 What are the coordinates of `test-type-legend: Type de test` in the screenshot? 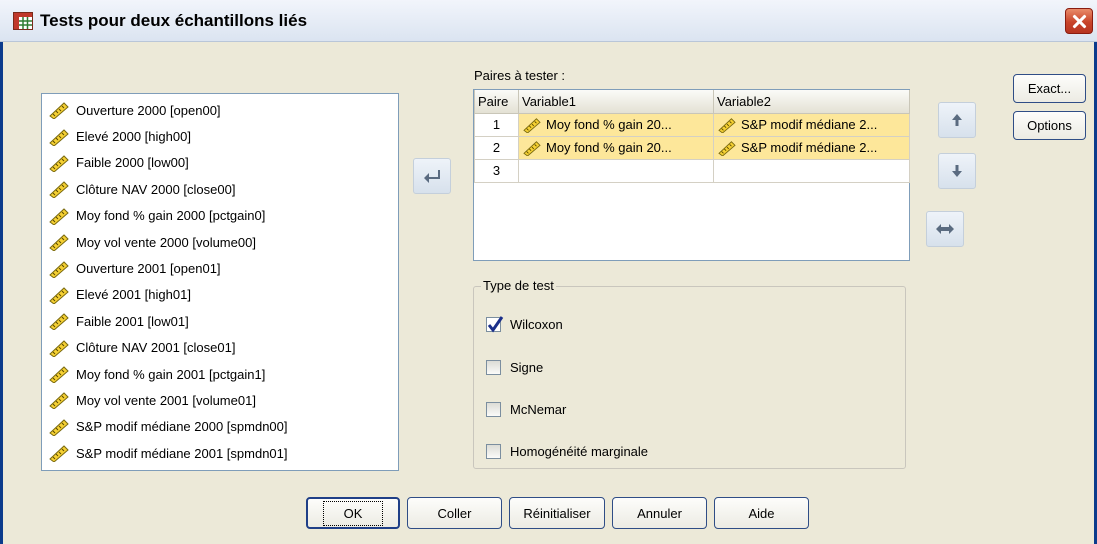 It's located at (518, 285).